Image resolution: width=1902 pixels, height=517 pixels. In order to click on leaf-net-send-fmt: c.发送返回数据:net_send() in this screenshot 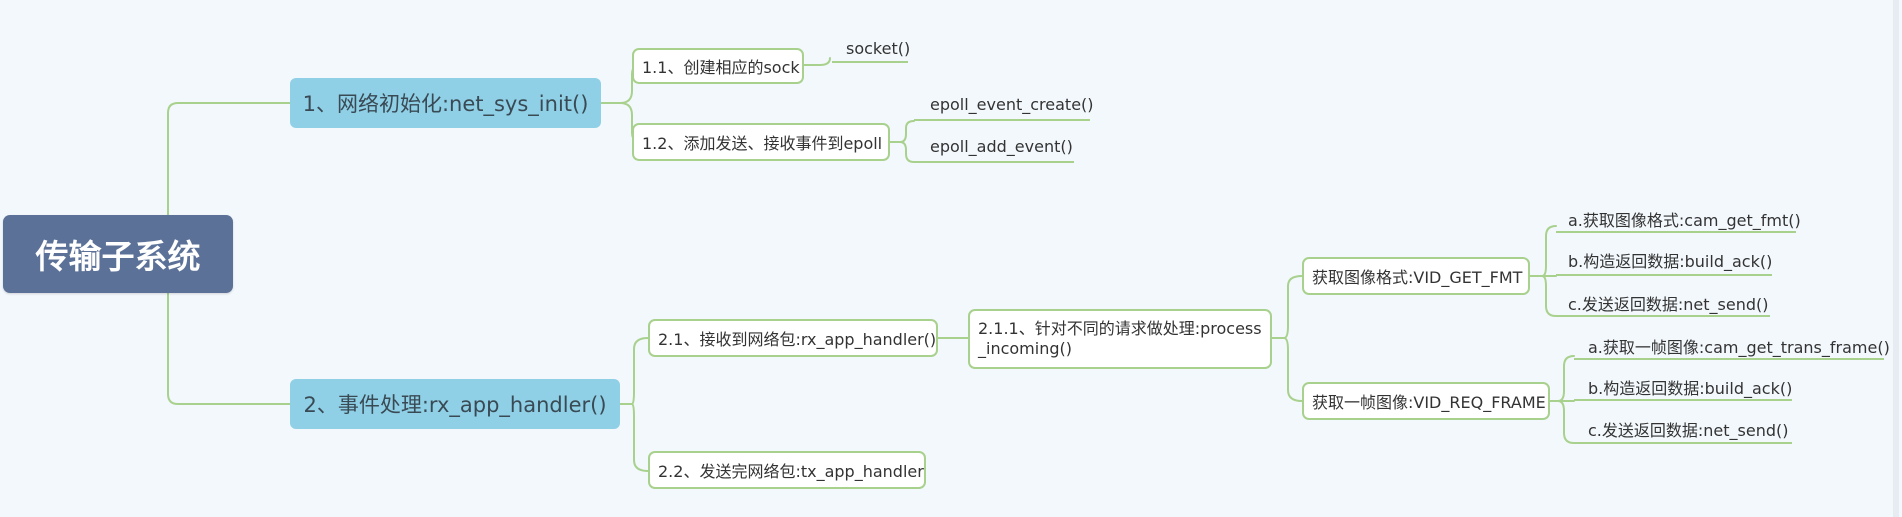, I will do `click(1667, 303)`.